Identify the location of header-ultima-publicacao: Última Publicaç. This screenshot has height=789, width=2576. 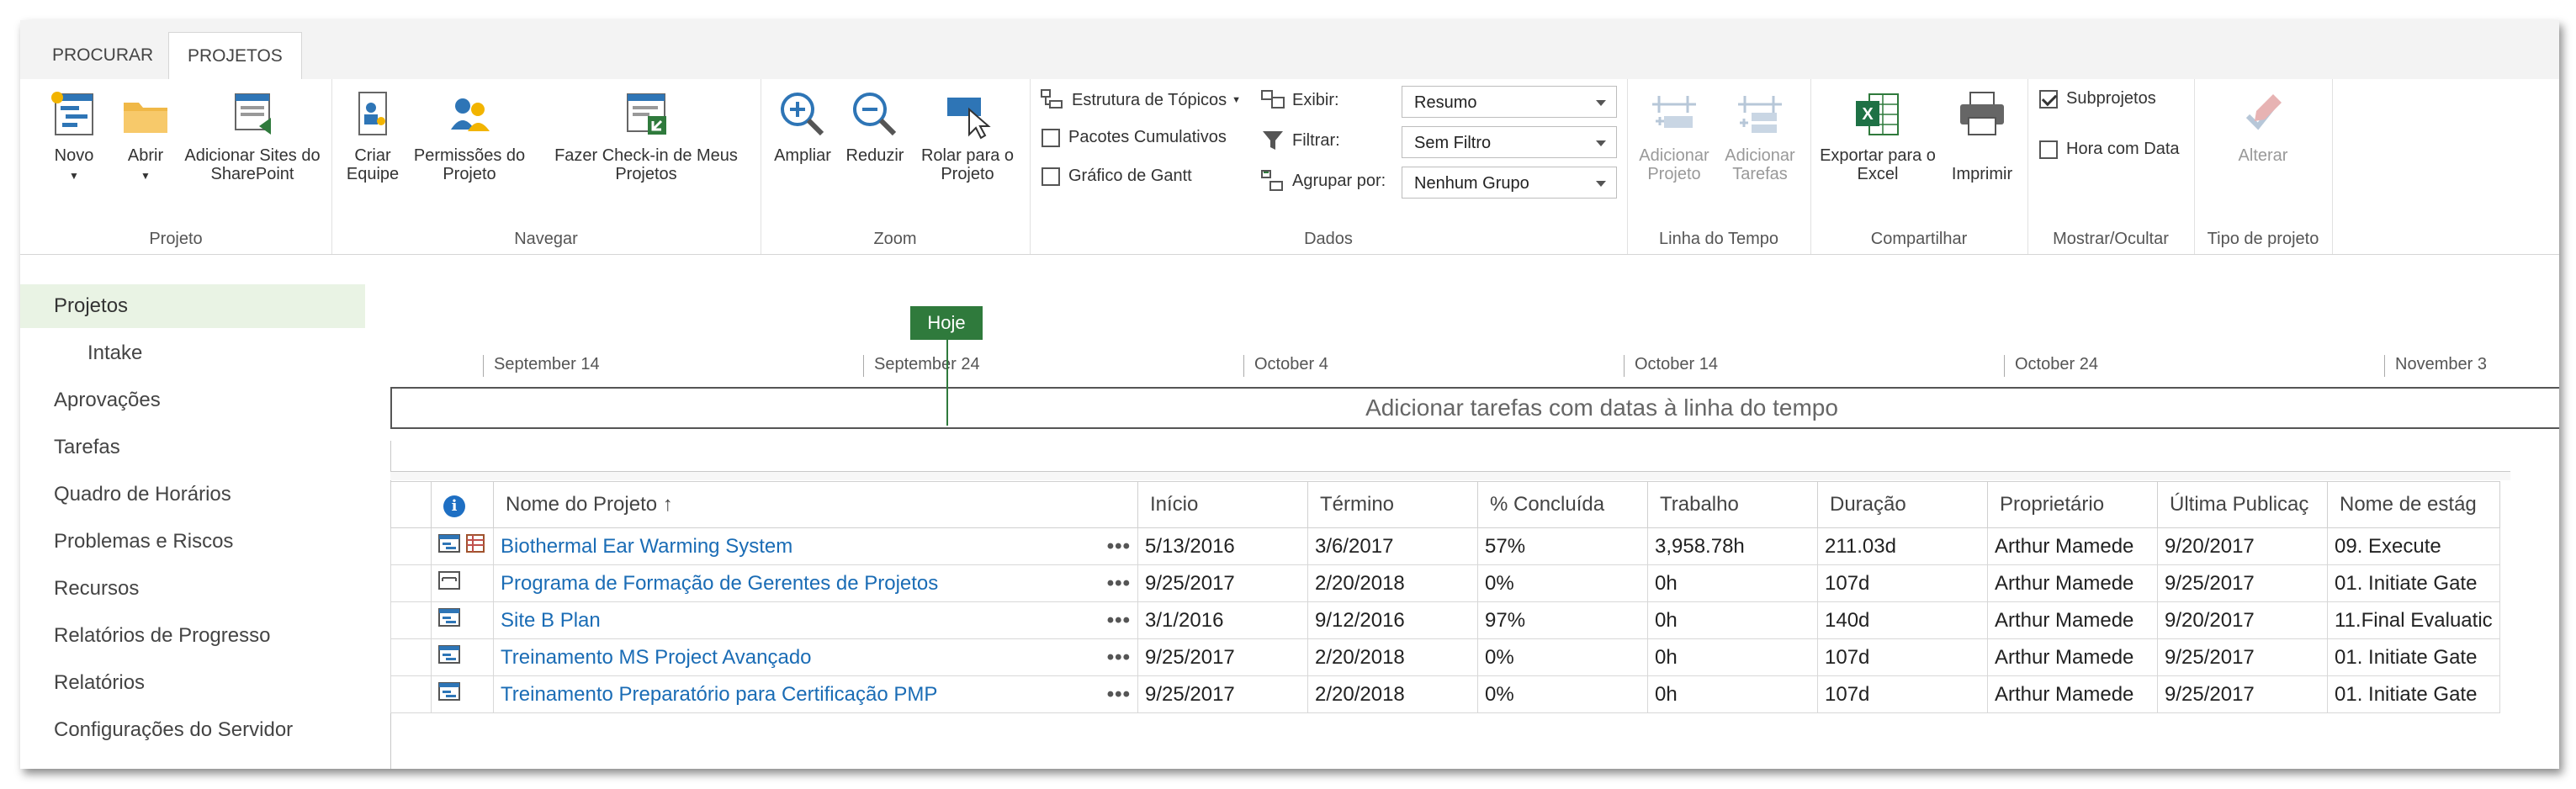
(2242, 505).